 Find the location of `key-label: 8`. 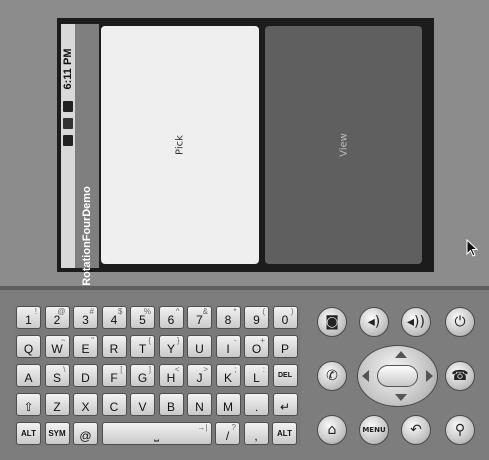

key-label: 8 is located at coordinates (228, 319).